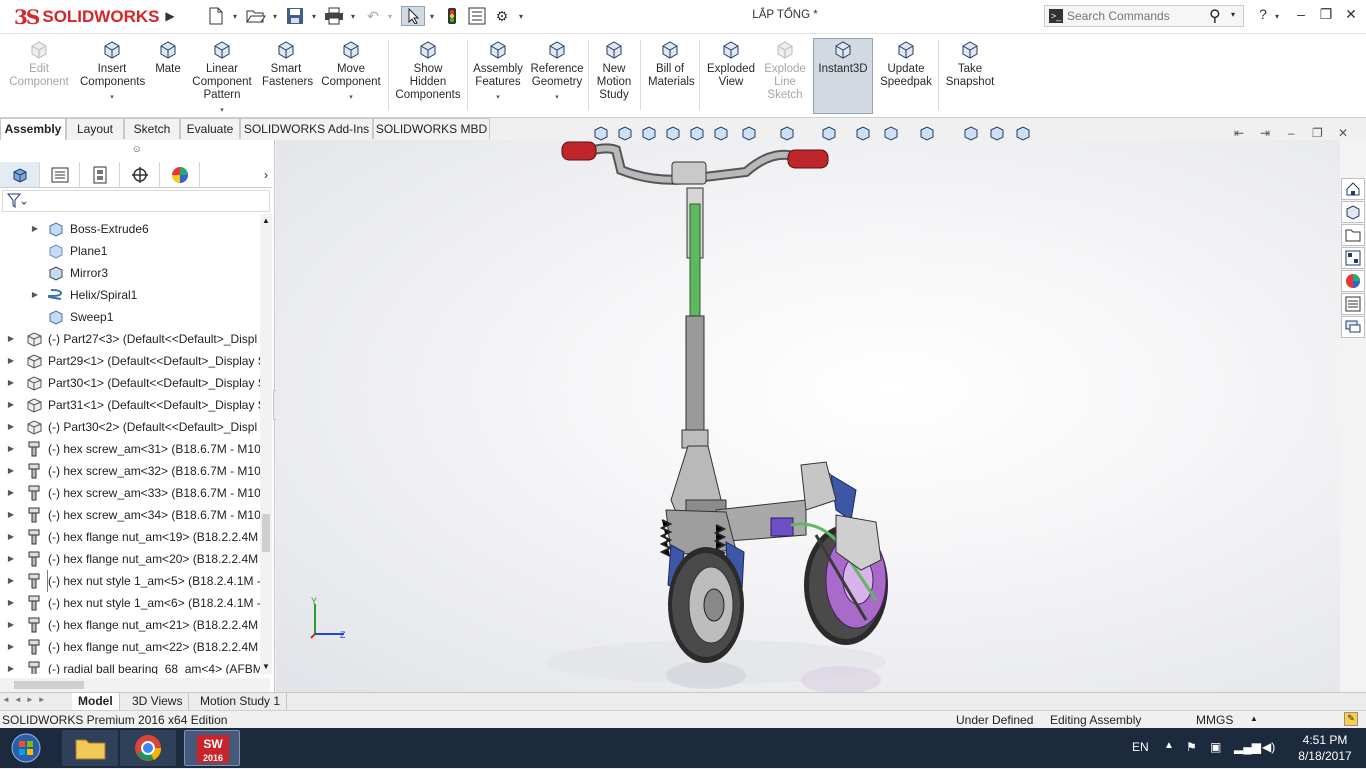 This screenshot has height=769, width=1366. I want to click on command-smart-fasteners-button: Smart Fasteners, so click(287, 64).